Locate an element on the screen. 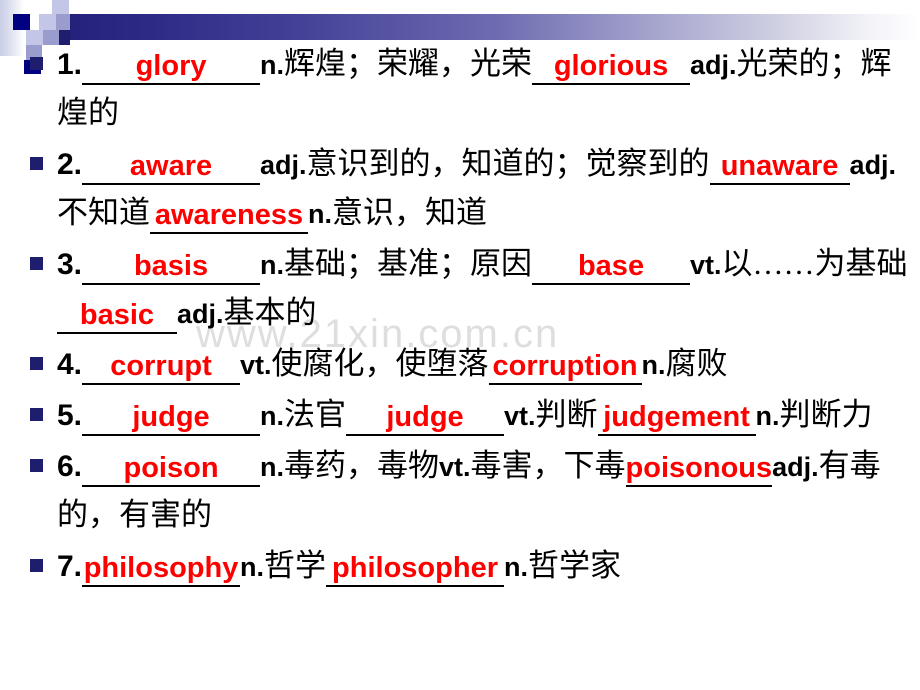 The height and width of the screenshot is (690, 920). vocabulary-item: 5. judge n.法官 judge vt.判断 judgement n.判断力 is located at coordinates (460, 415).